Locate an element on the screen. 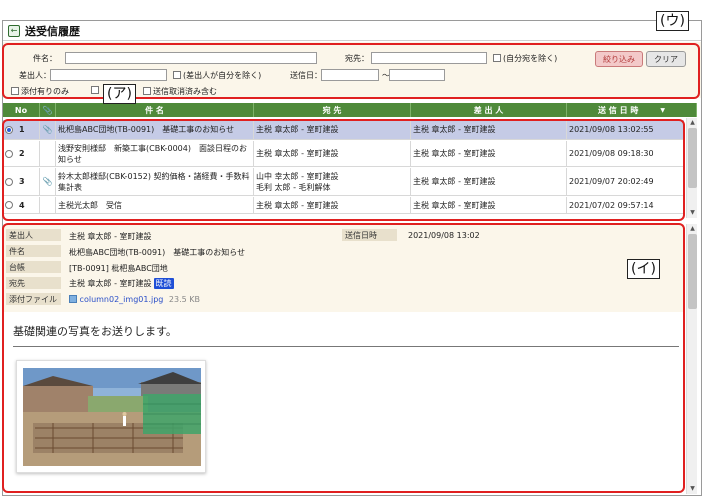 The width and height of the screenshot is (710, 497). col-attach: 📎 is located at coordinates (48, 110).